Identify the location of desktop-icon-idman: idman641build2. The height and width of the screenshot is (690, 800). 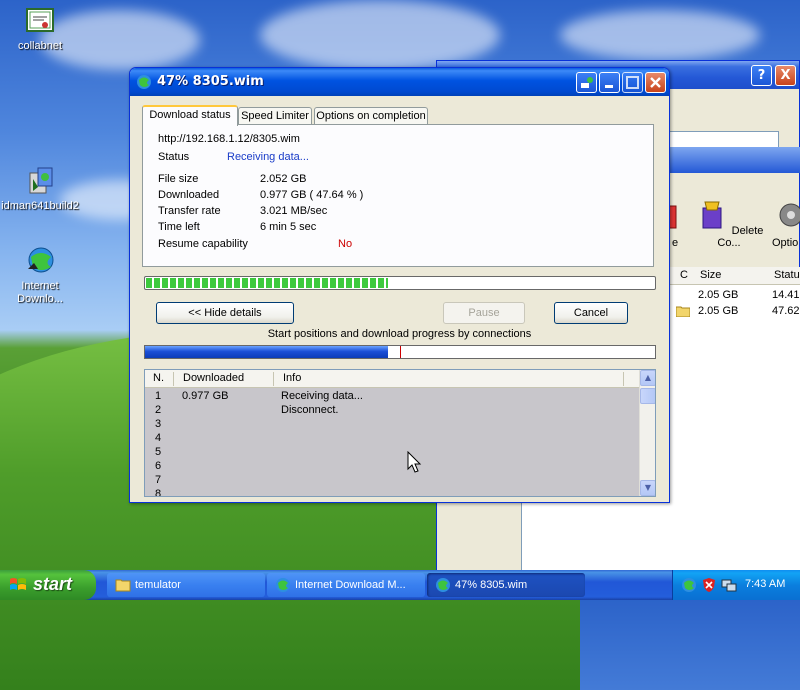
(40, 189).